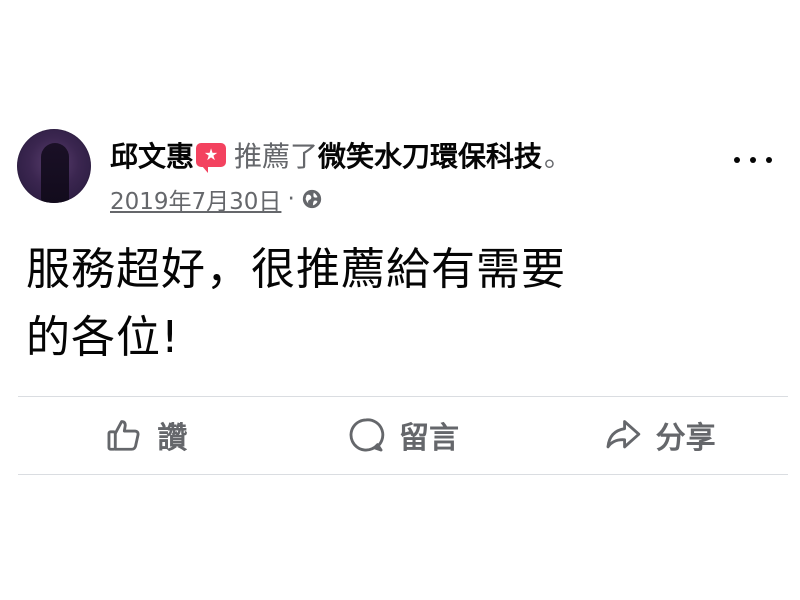 The height and width of the screenshot is (600, 800). Describe the element at coordinates (211, 158) in the screenshot. I see `recommend-star-icon: ★` at that location.